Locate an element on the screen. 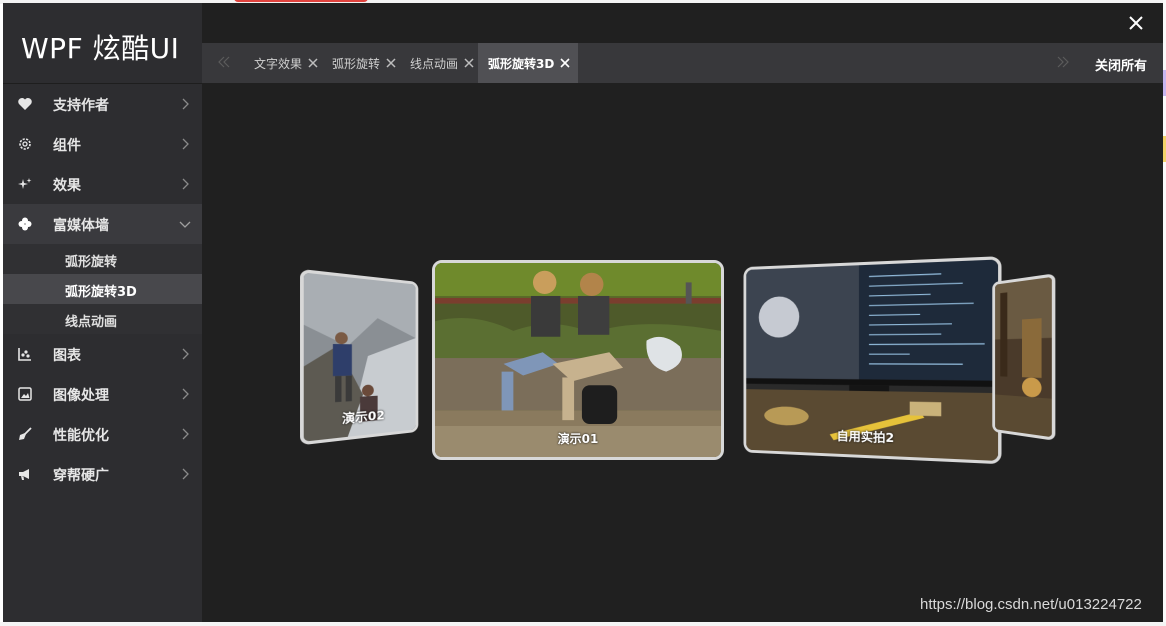 The height and width of the screenshot is (626, 1166). sidebar-item-components: 组件 is located at coordinates (102, 144).